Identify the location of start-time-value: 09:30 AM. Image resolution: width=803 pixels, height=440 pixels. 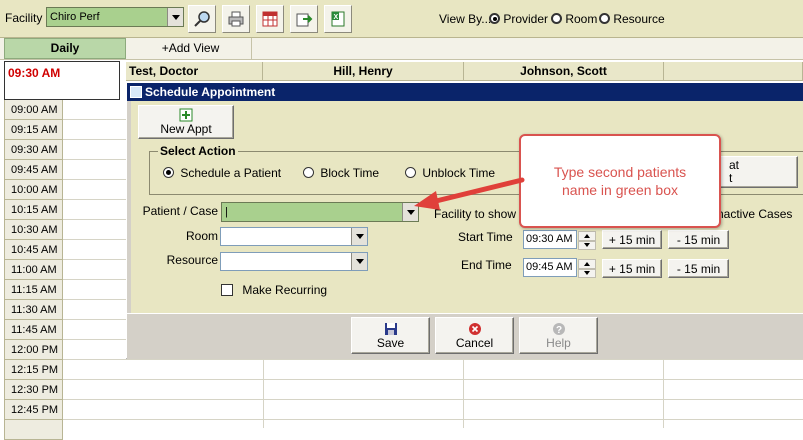
(549, 239).